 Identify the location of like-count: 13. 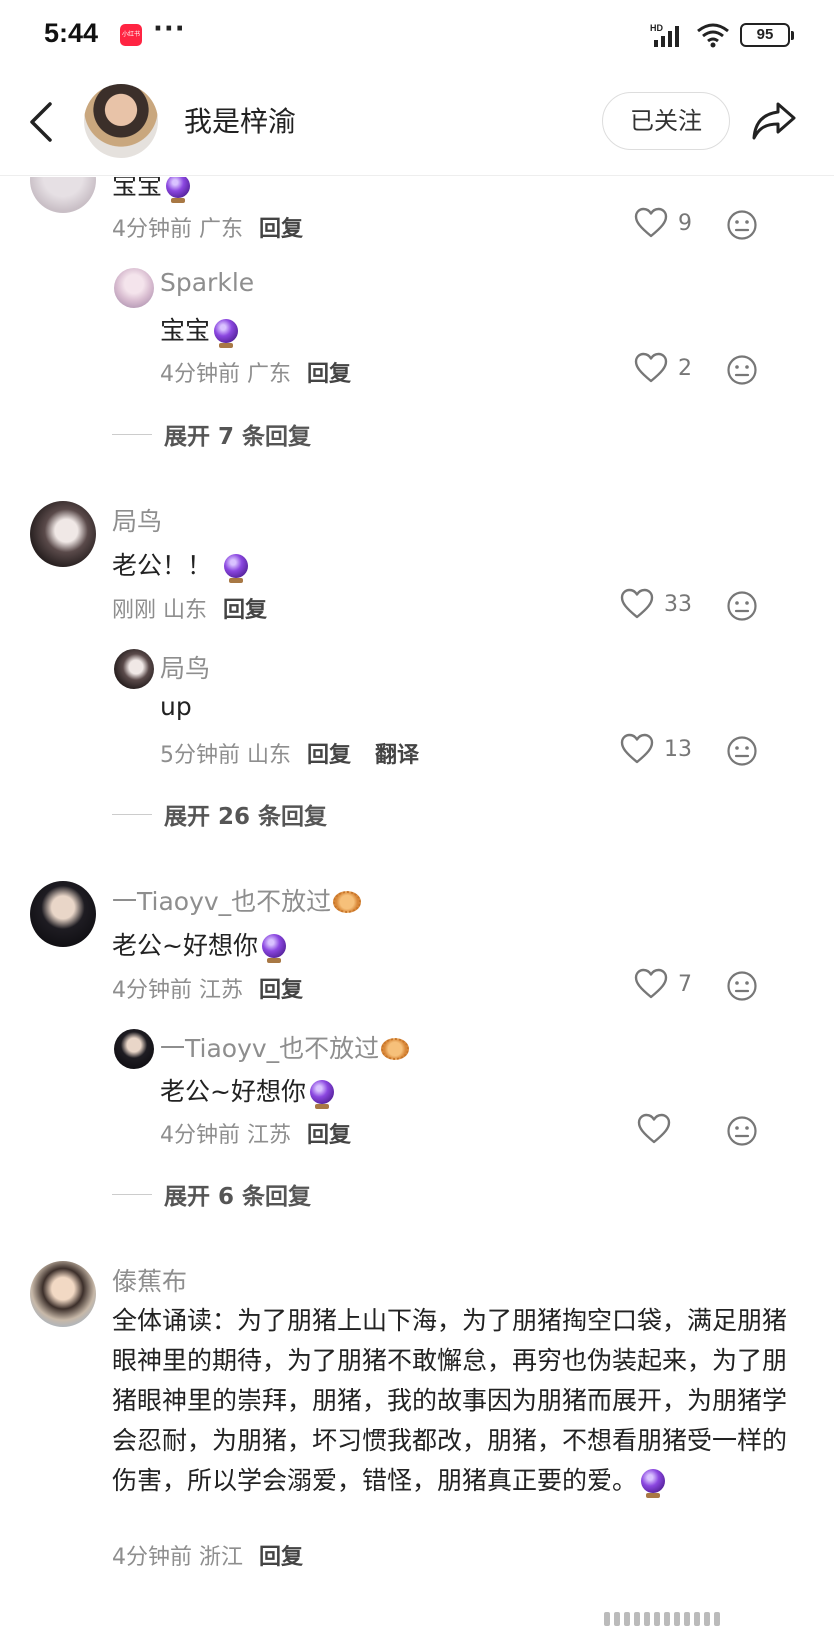
(678, 749).